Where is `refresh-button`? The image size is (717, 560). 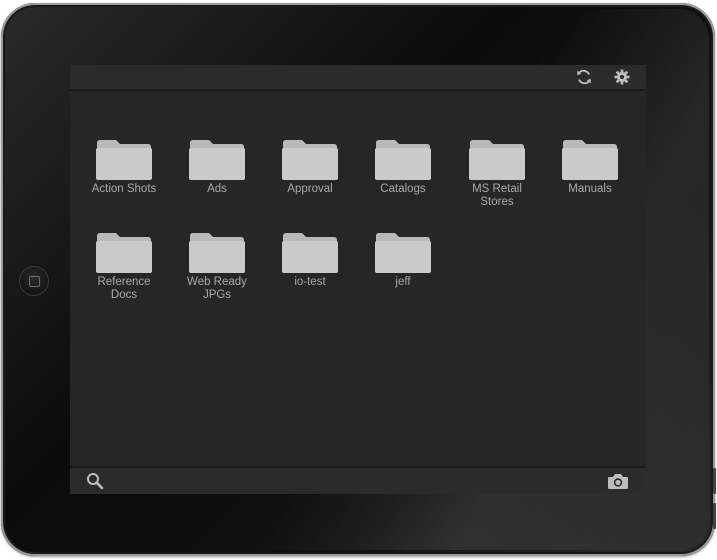 refresh-button is located at coordinates (584, 77).